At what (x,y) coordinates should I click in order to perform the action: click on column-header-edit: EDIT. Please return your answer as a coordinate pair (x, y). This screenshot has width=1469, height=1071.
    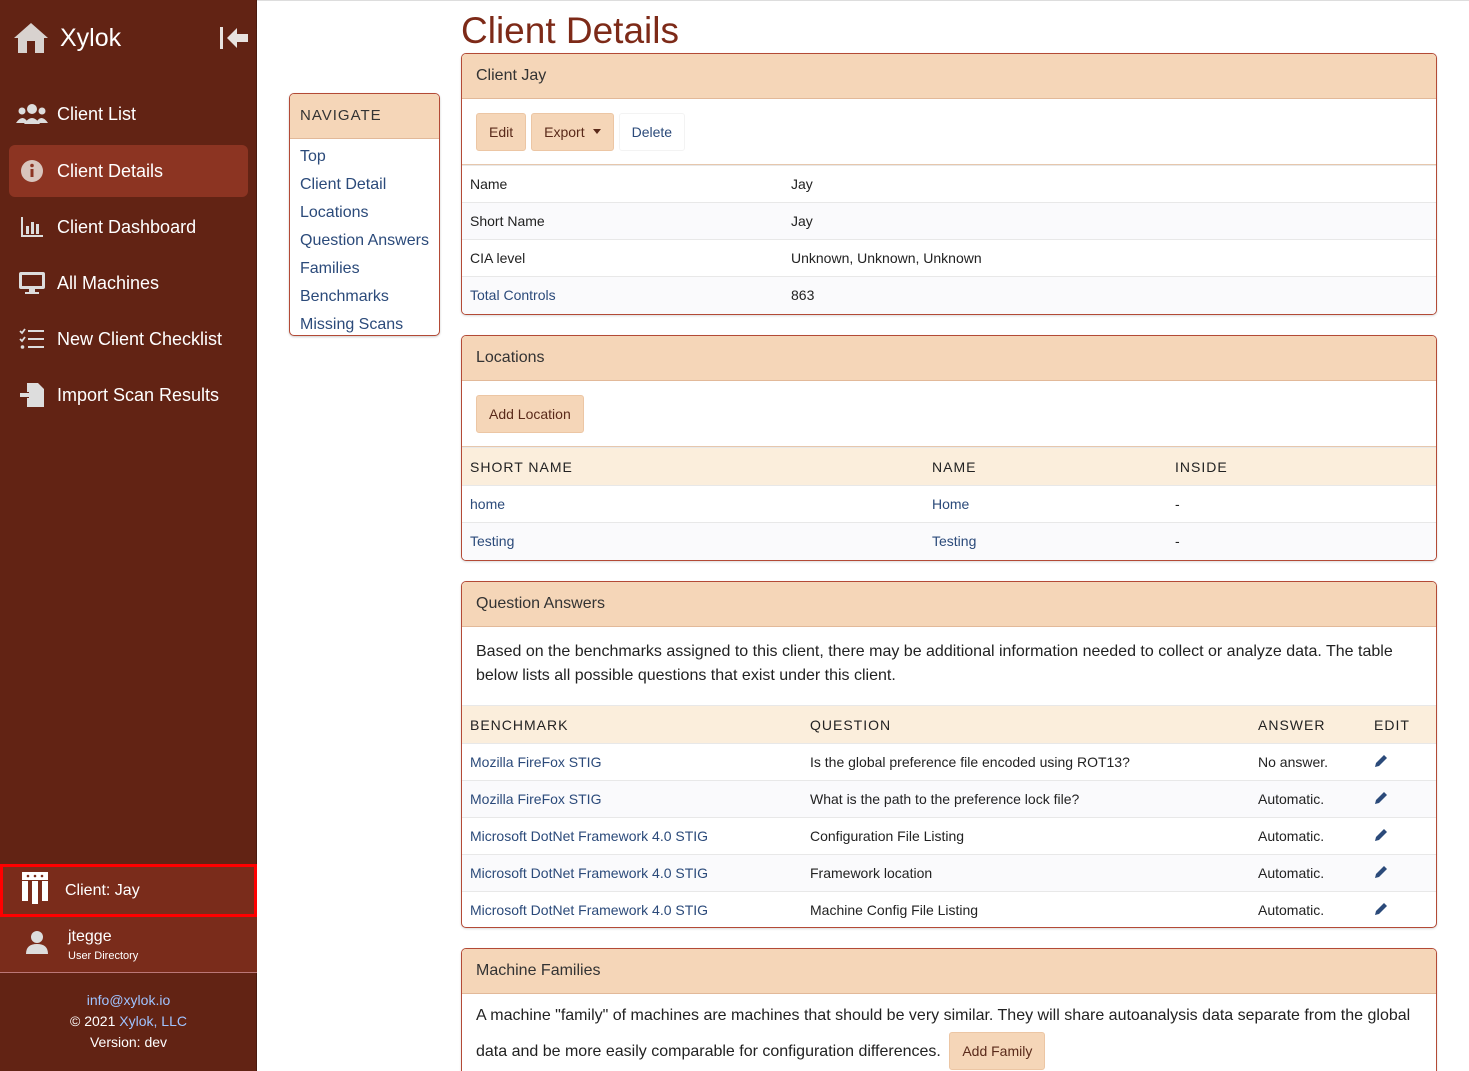
    Looking at the image, I should click on (1401, 724).